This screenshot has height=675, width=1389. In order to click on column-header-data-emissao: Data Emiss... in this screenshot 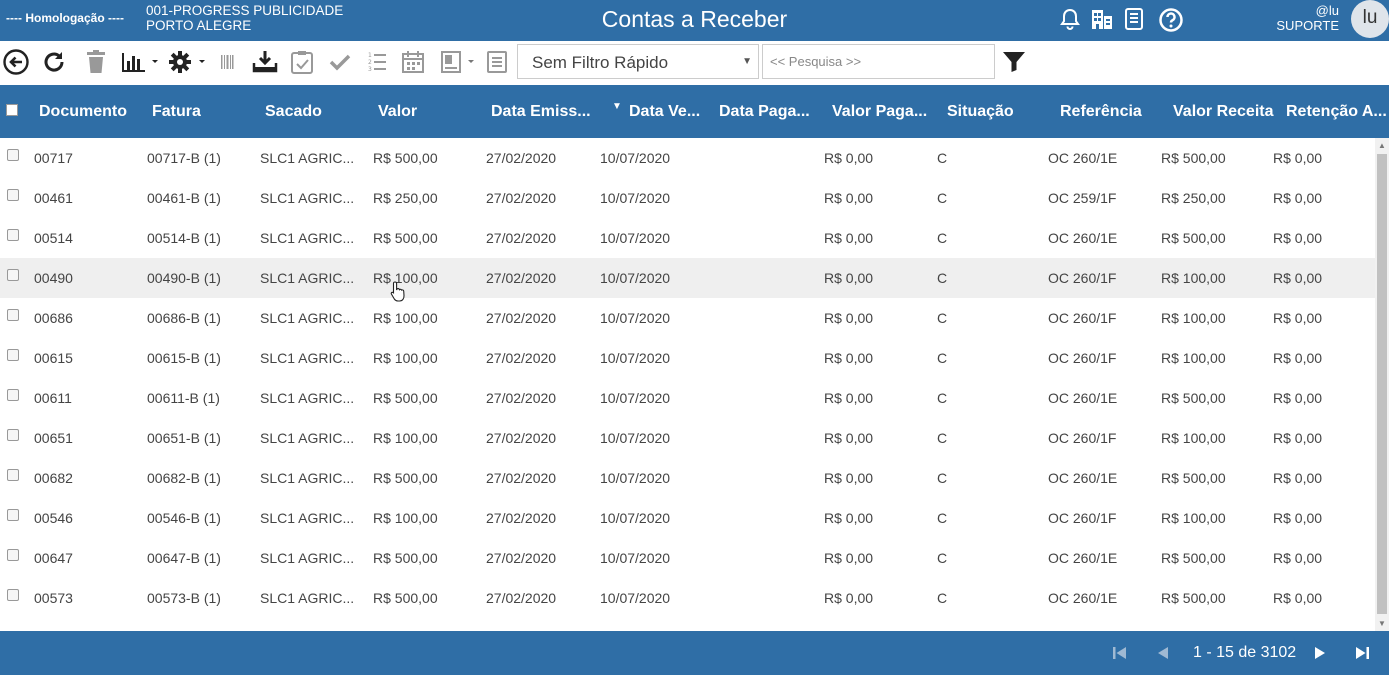, I will do `click(541, 112)`.